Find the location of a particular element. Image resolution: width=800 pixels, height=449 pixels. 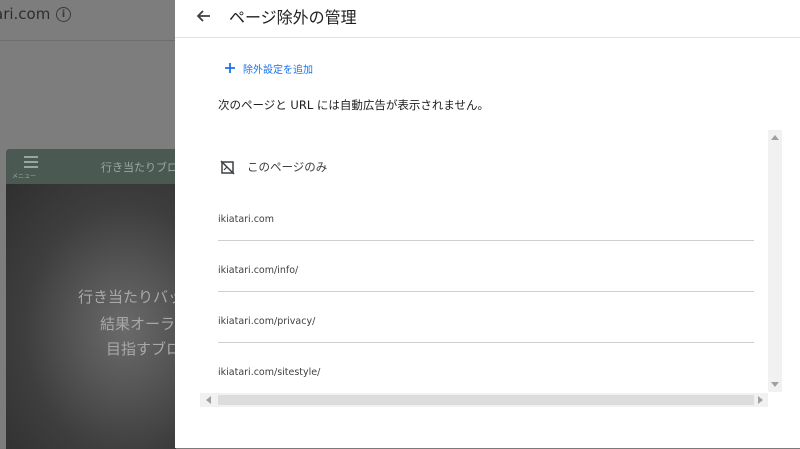

list-header-label: このページのみ is located at coordinates (287, 167).